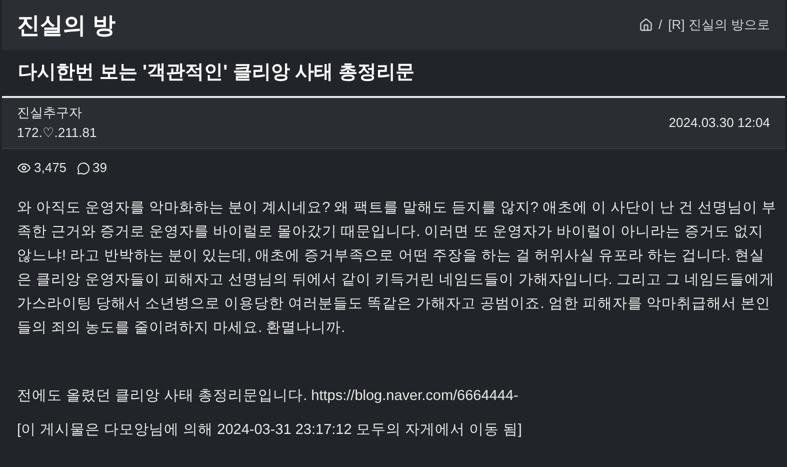  Describe the element at coordinates (719, 25) in the screenshot. I see `breadcrumb-link: [R] 진실의 방으로` at that location.